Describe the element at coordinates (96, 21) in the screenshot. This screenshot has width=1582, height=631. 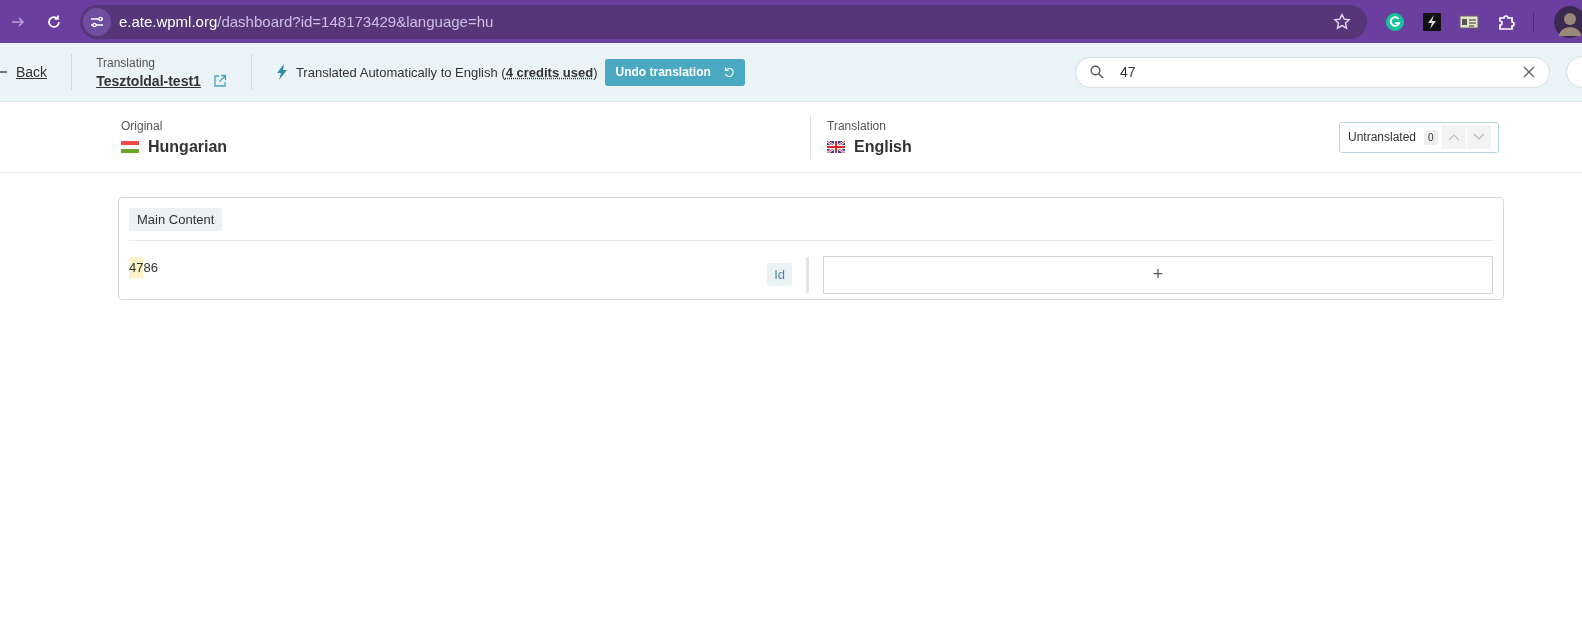
I see `site-settings-icon` at that location.